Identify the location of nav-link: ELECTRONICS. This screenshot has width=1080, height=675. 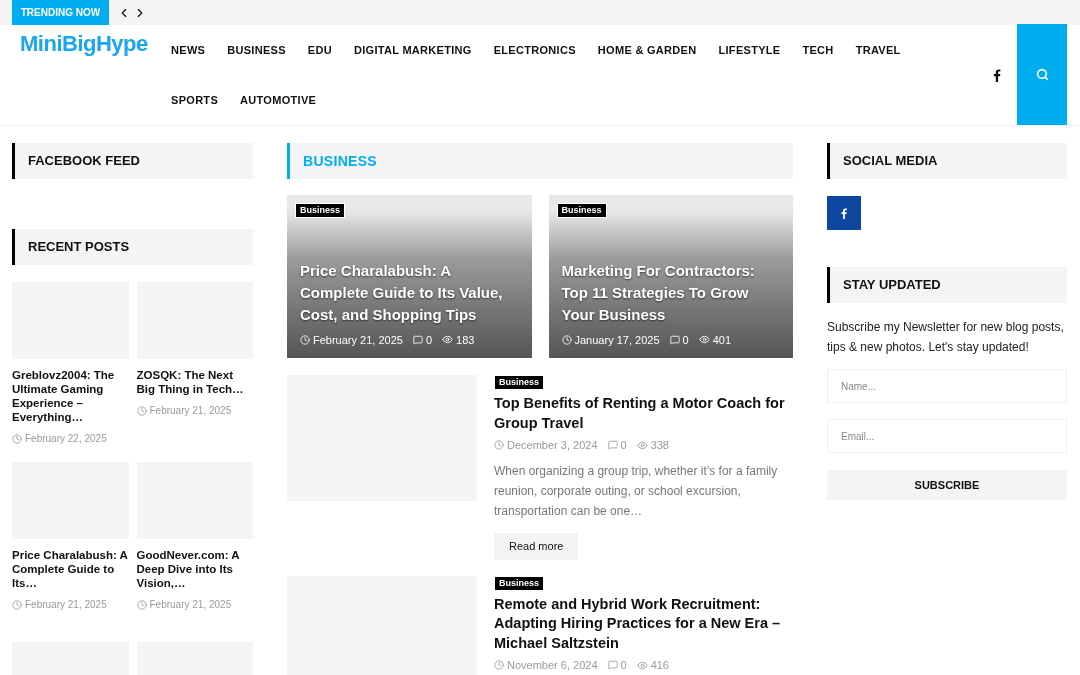
(534, 50).